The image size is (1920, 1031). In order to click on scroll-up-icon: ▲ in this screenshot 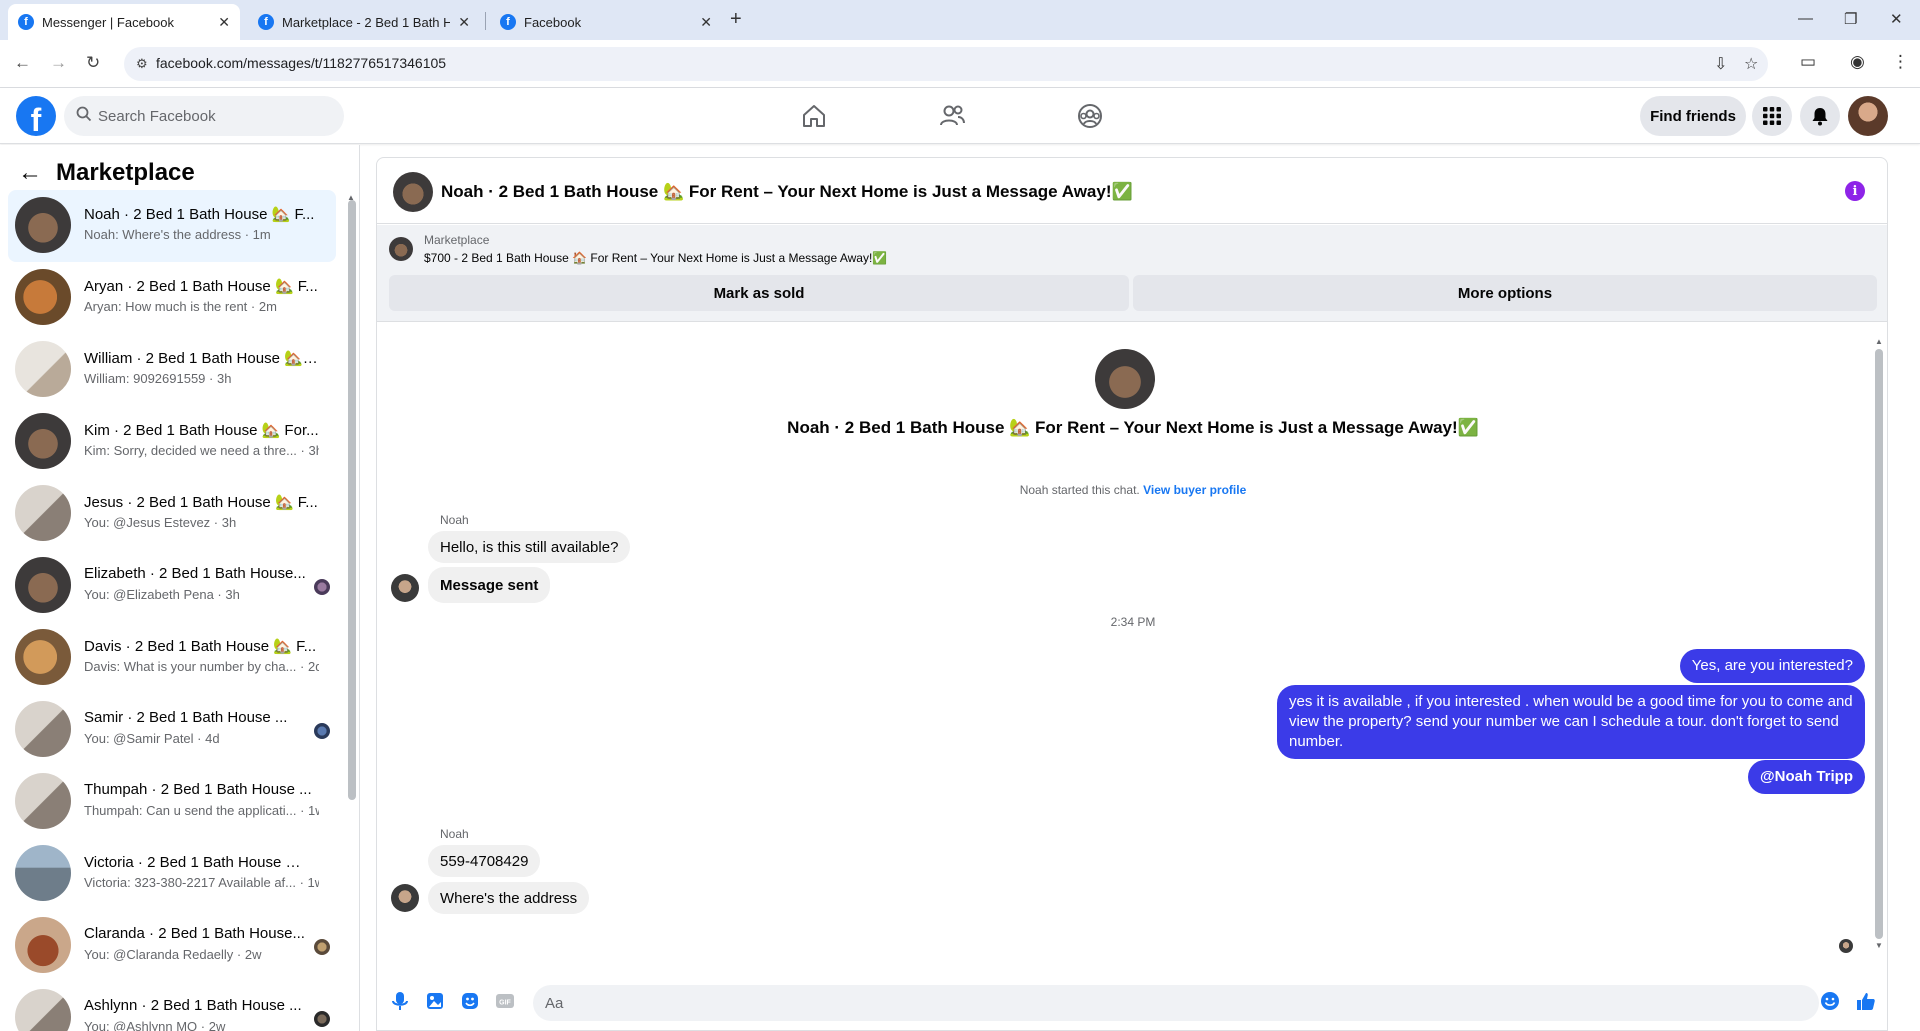, I will do `click(1879, 341)`.